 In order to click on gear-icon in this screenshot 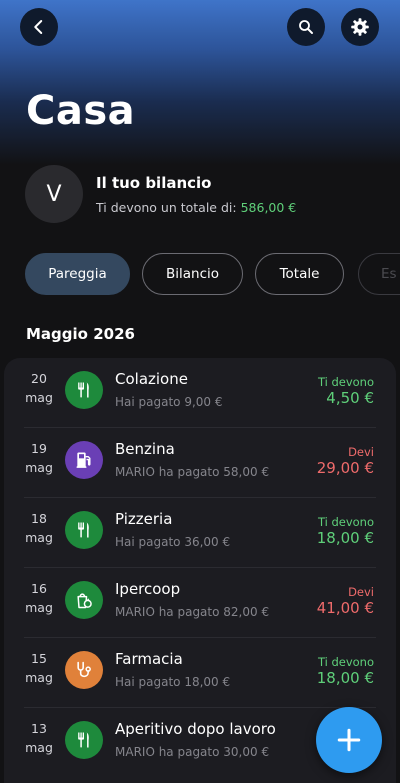, I will do `click(360, 27)`.